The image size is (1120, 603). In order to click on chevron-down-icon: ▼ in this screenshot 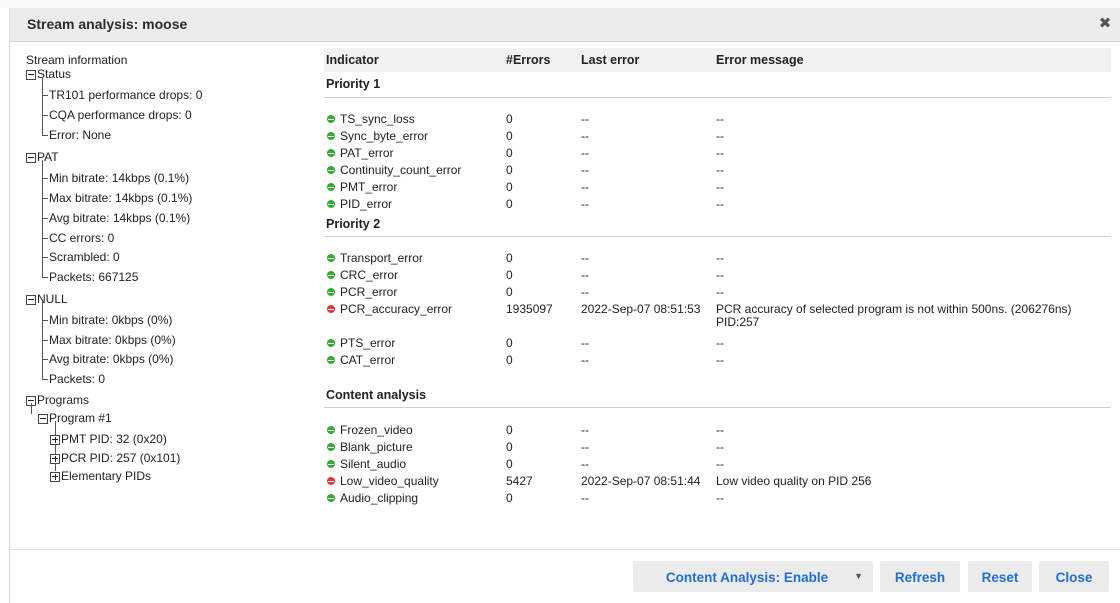, I will do `click(858, 576)`.